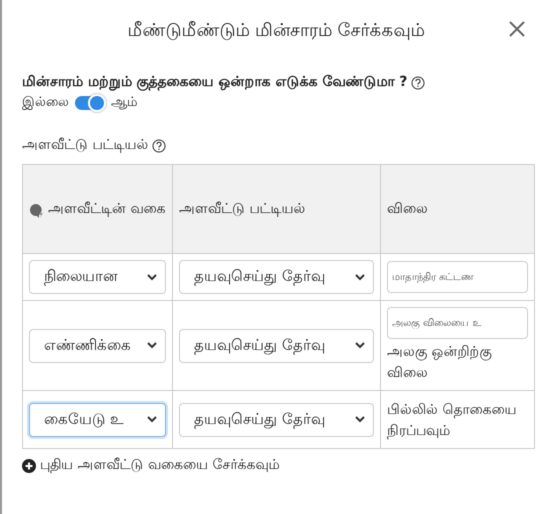  What do you see at coordinates (29, 465) in the screenshot?
I see `plus-icon` at bounding box center [29, 465].